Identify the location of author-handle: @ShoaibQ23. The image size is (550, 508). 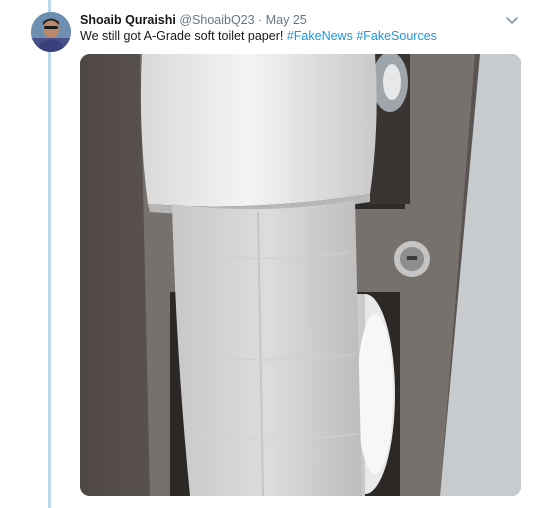
(216, 20).